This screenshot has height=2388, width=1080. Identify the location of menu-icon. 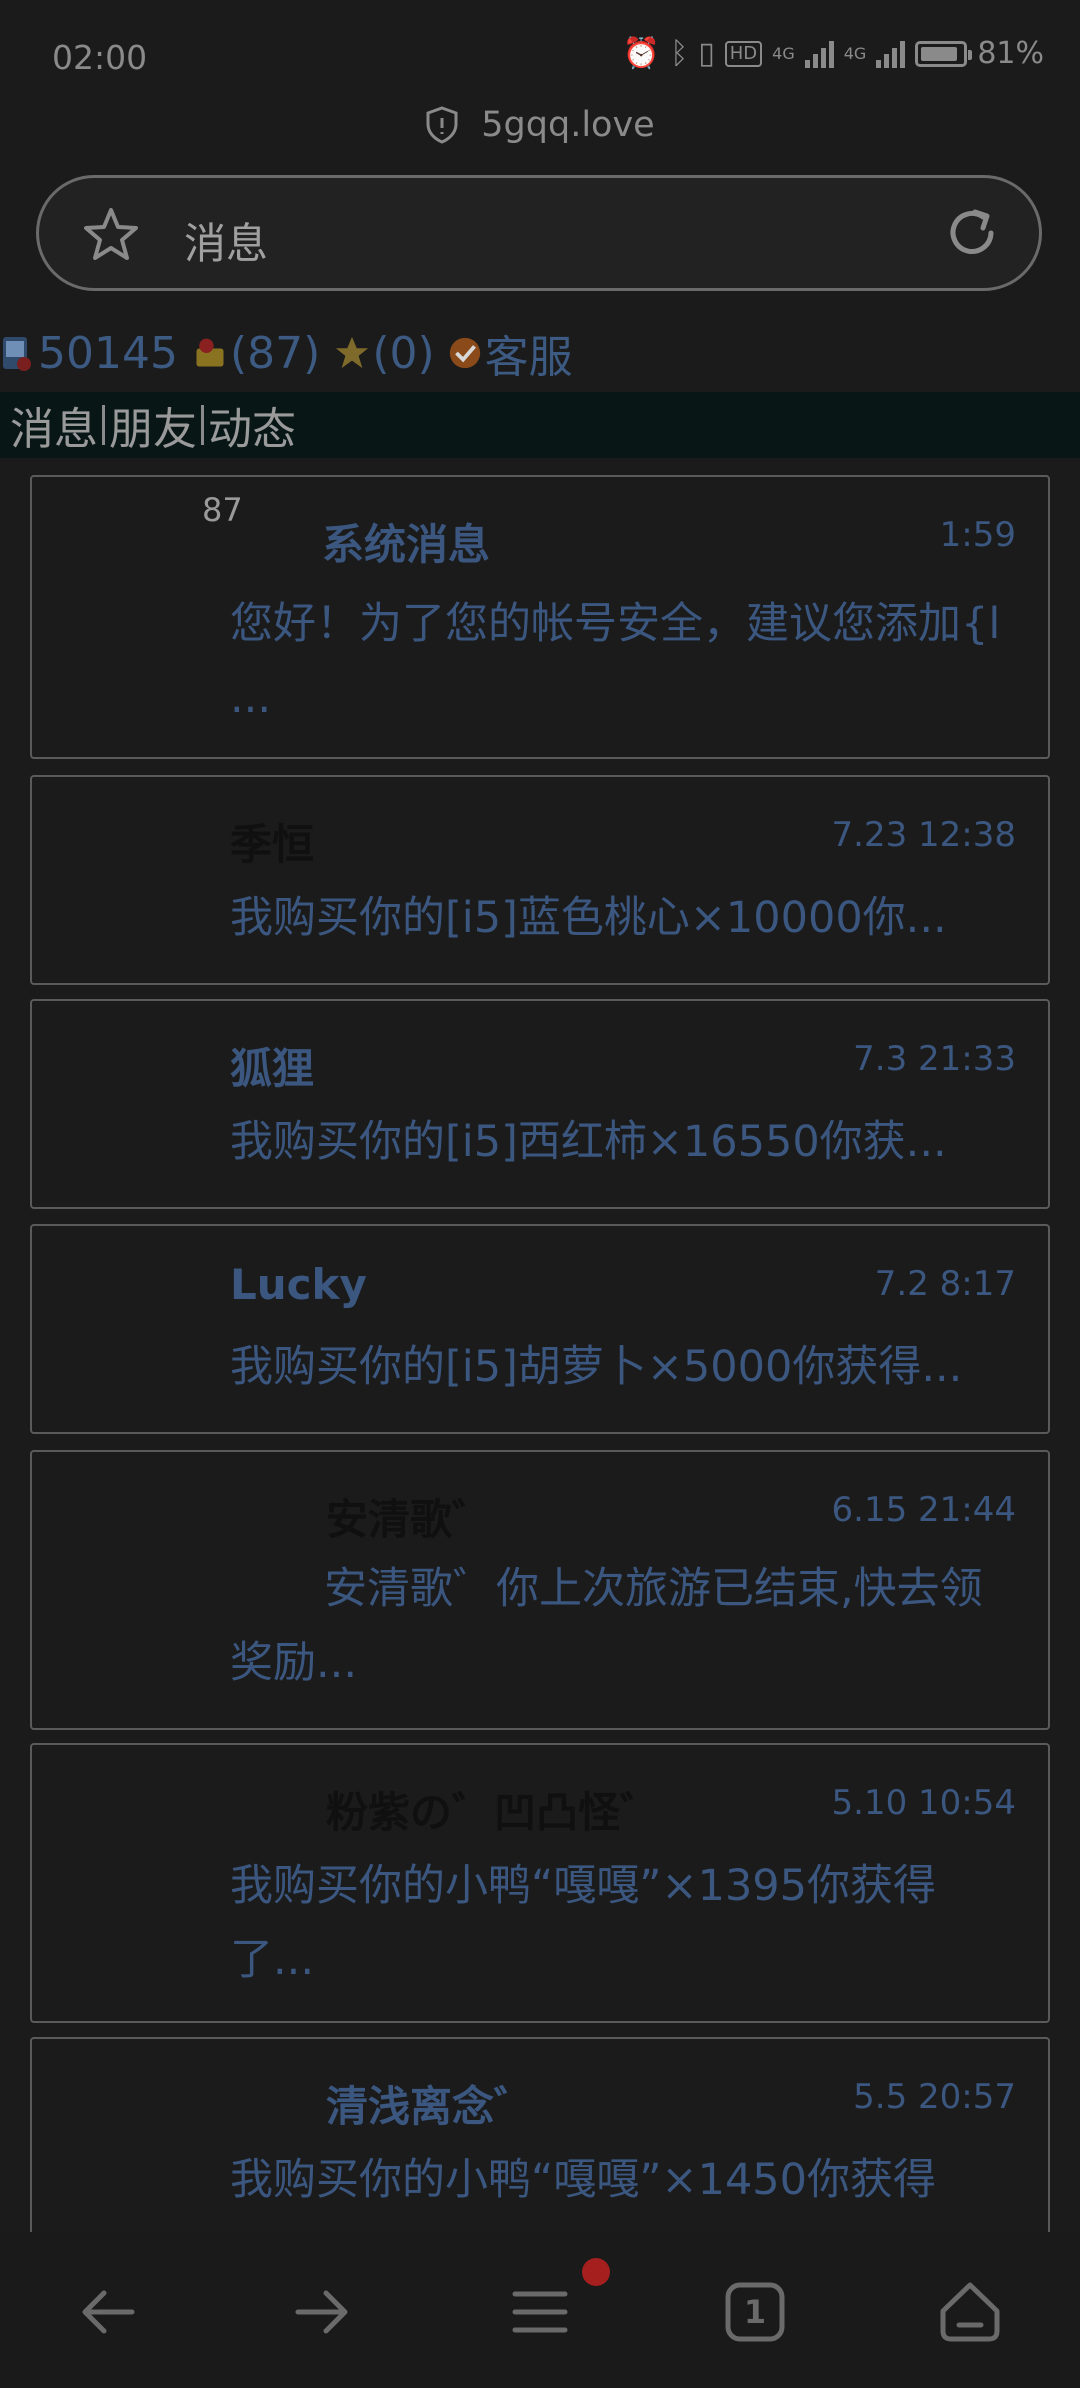
(540, 2312).